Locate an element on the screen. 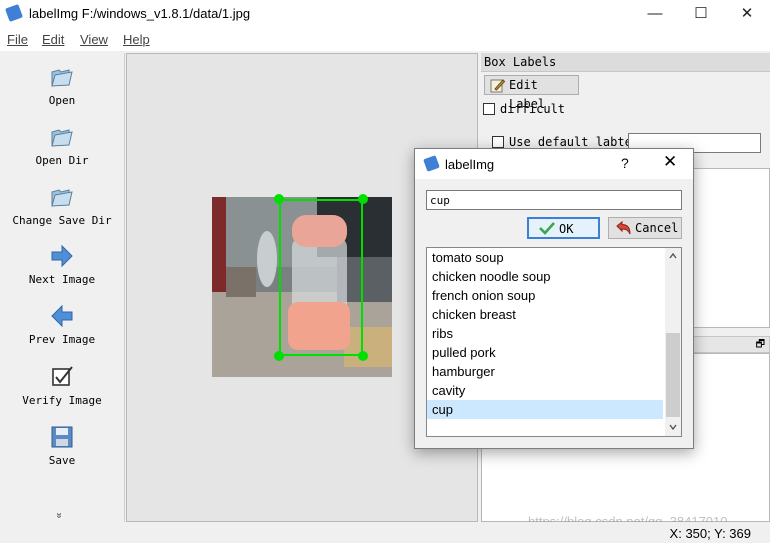 This screenshot has width=770, height=543. list-item: cavity is located at coordinates (545, 390).